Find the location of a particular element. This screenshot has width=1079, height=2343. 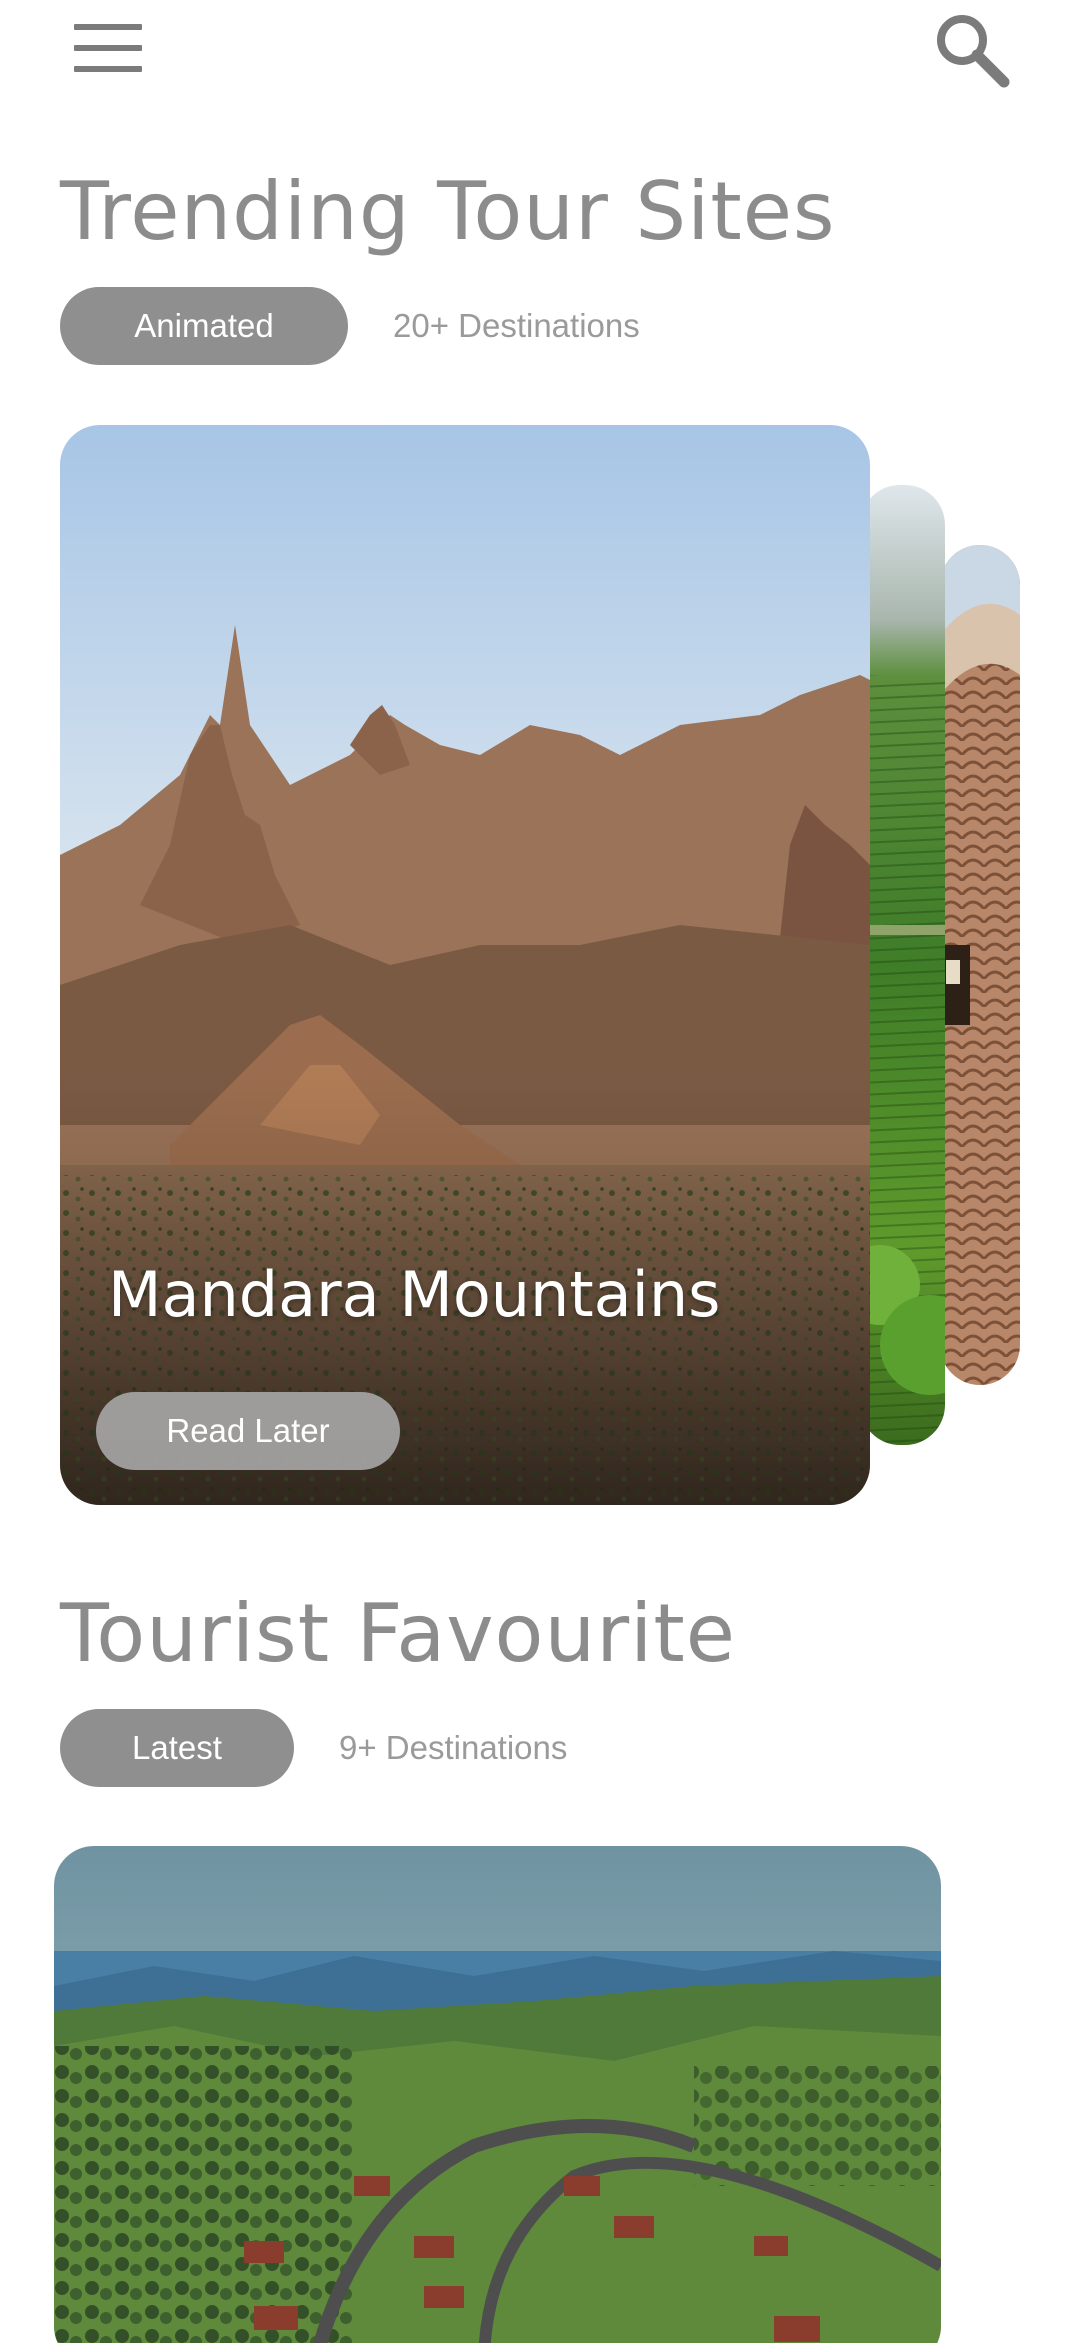

hamburger-menu-icon is located at coordinates (108, 48).